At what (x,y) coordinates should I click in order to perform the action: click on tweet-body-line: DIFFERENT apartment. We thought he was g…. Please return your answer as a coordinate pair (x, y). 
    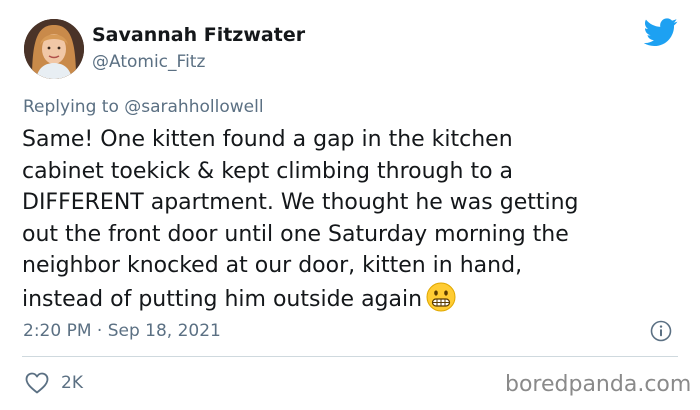
    Looking at the image, I should click on (300, 202).